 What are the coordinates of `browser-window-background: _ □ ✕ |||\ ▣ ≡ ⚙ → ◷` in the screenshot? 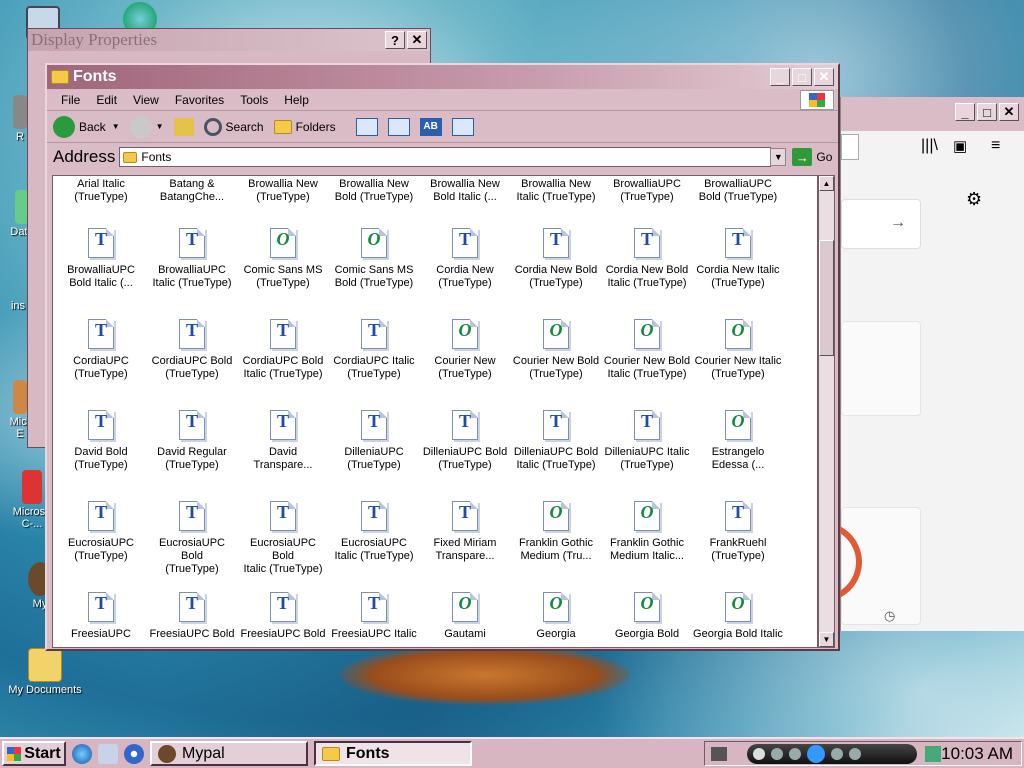 It's located at (923, 364).